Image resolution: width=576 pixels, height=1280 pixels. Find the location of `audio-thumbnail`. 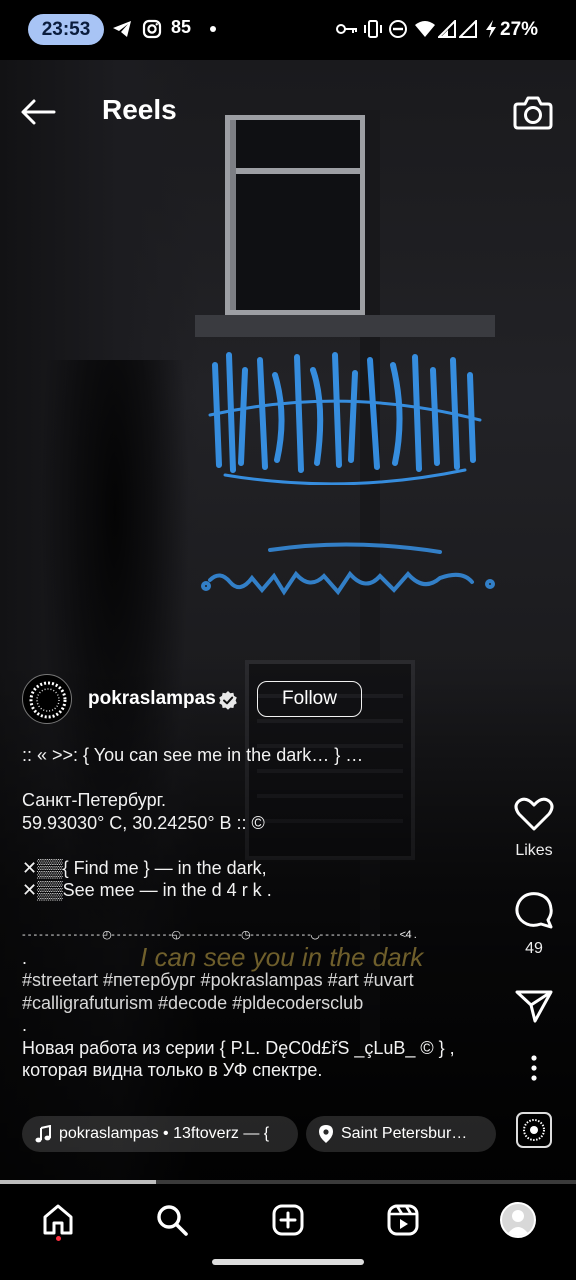

audio-thumbnail is located at coordinates (534, 1130).